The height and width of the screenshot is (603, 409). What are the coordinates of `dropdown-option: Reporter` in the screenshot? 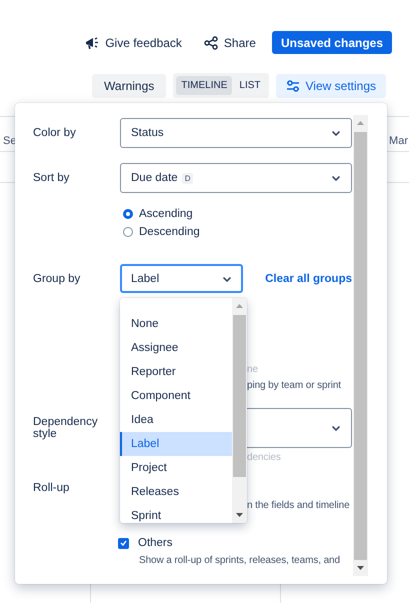 It's located at (176, 372).